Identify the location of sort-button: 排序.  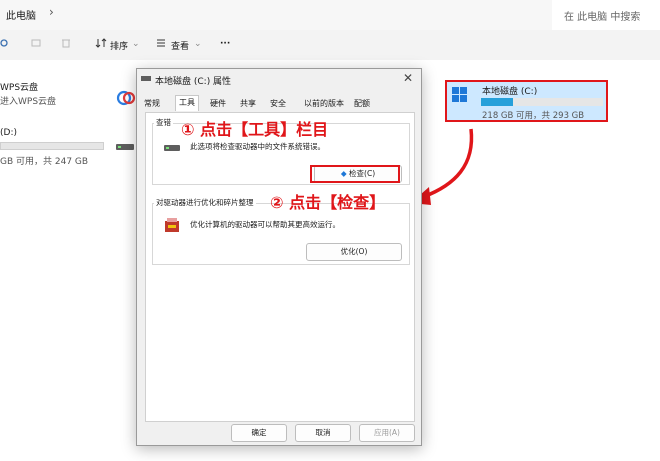
(119, 45).